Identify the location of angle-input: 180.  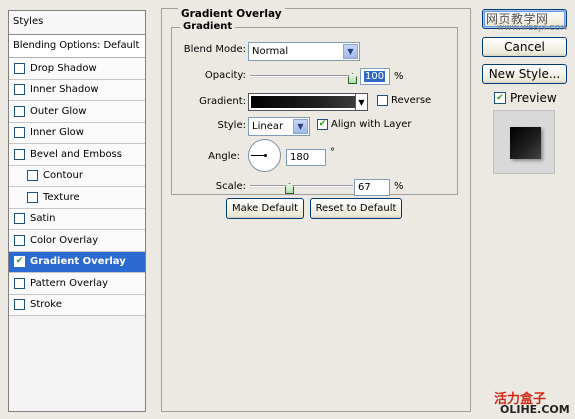
(306, 157).